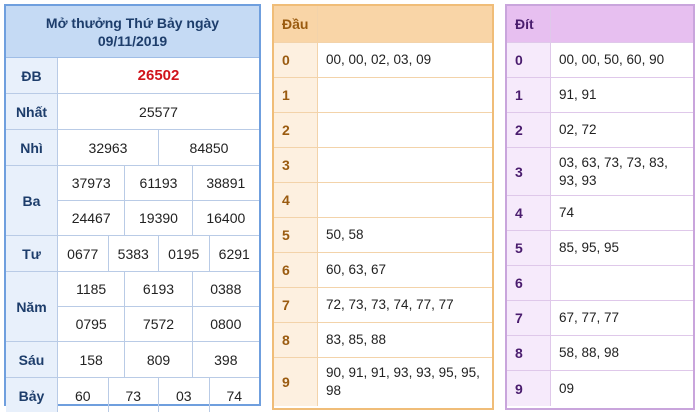 The height and width of the screenshot is (412, 699). I want to click on tail-digit-key: 9, so click(529, 388).